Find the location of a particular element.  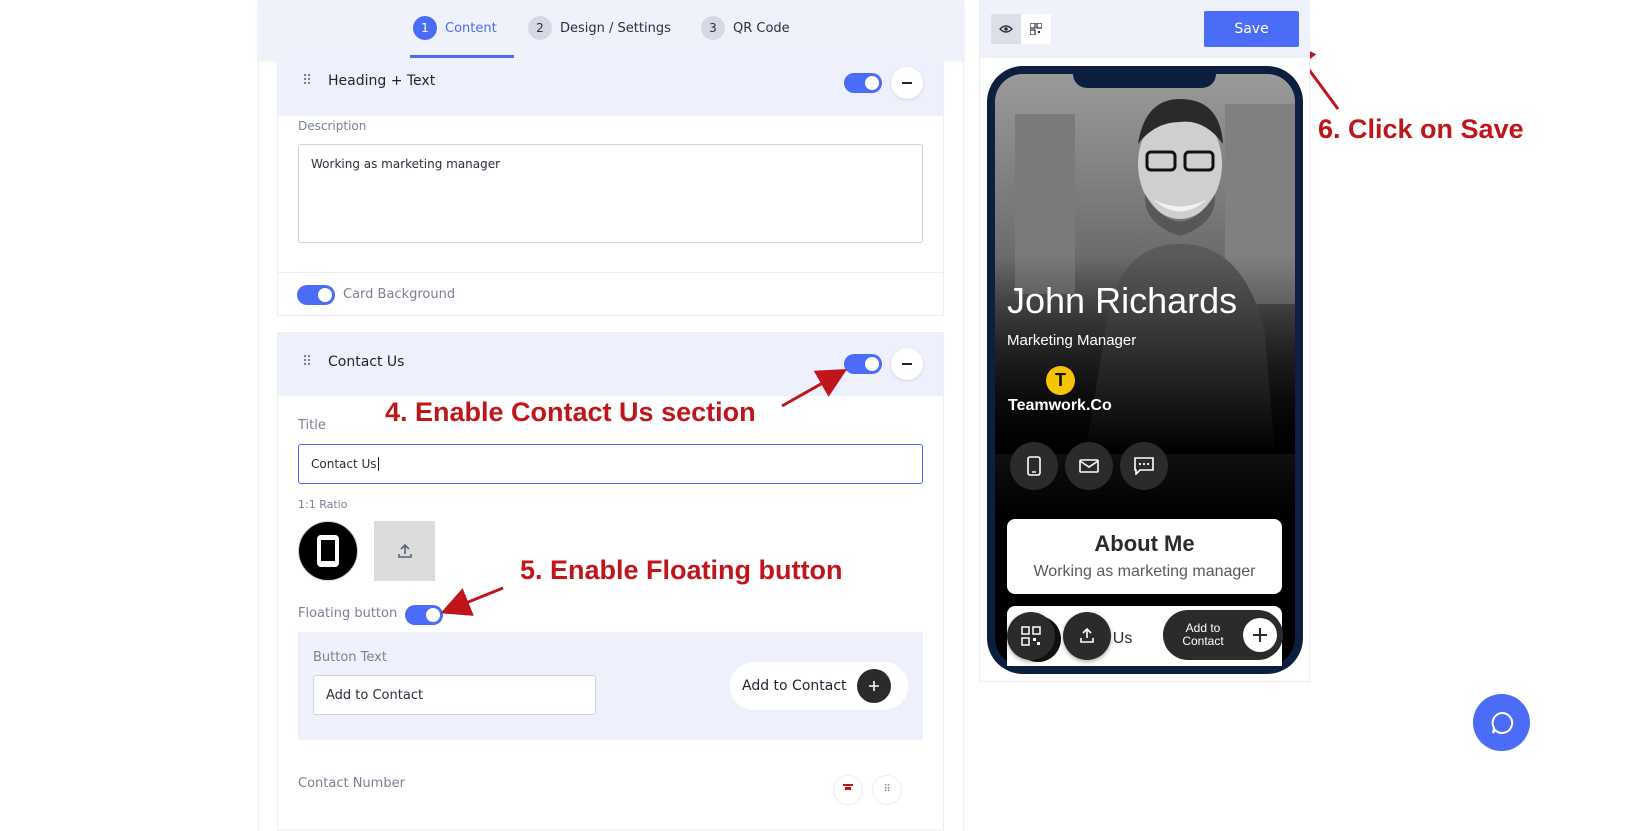

help-chat-button is located at coordinates (1501, 722).